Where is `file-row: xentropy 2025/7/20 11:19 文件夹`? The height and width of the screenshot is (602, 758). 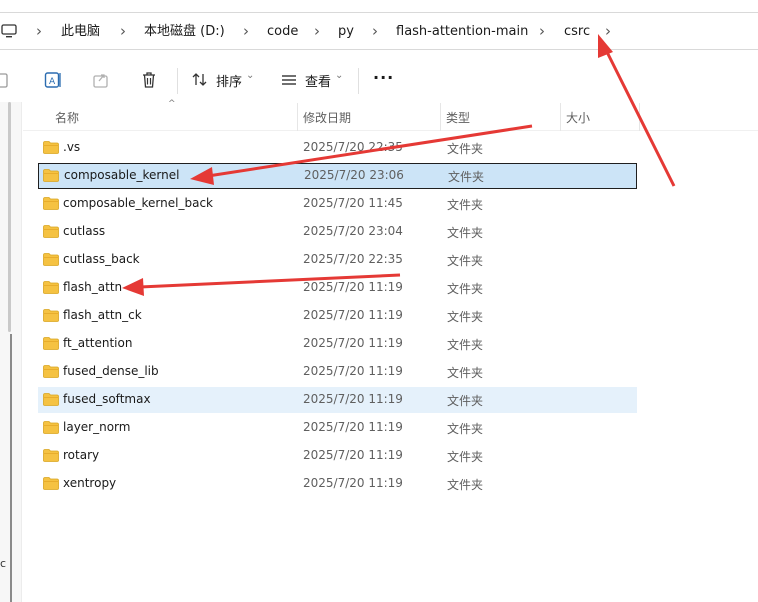
file-row: xentropy 2025/7/20 11:19 文件夹 is located at coordinates (337, 484).